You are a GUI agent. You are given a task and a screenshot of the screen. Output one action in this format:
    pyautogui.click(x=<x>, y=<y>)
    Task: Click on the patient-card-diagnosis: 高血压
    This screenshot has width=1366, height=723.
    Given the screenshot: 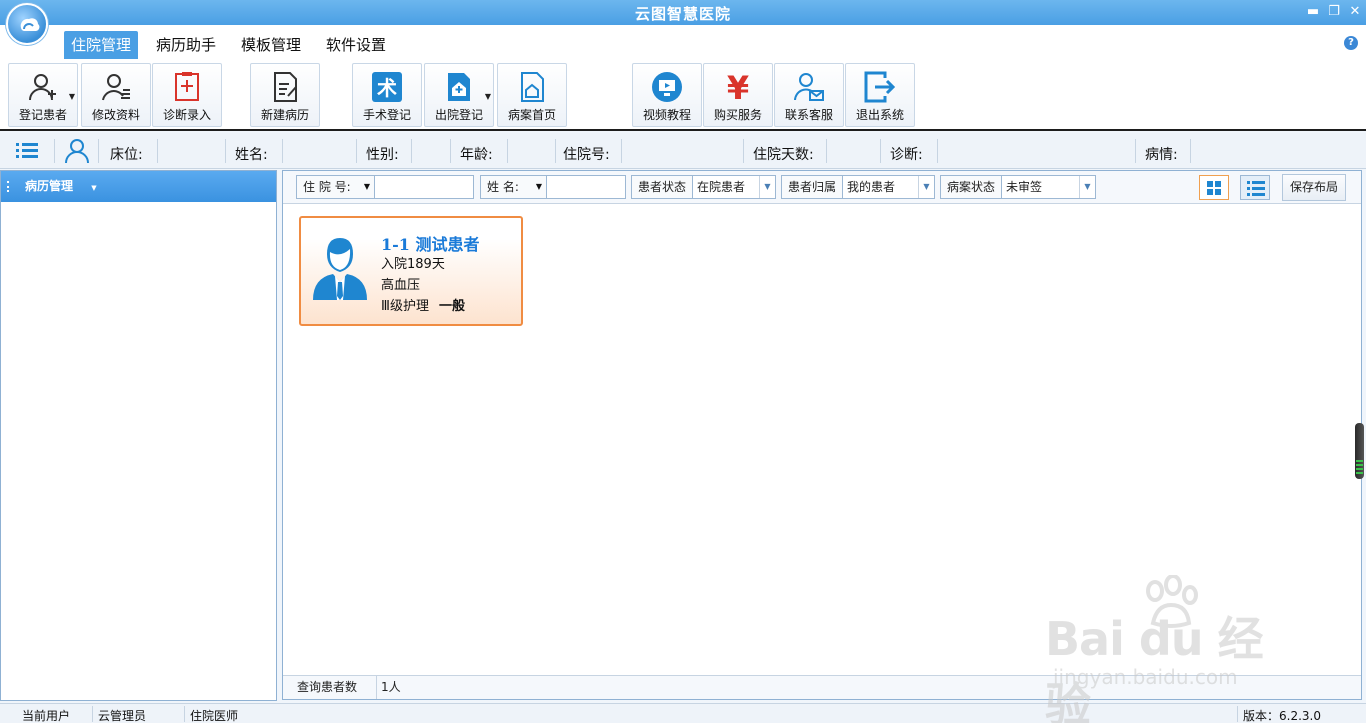 What is the action you would take?
    pyautogui.click(x=401, y=285)
    